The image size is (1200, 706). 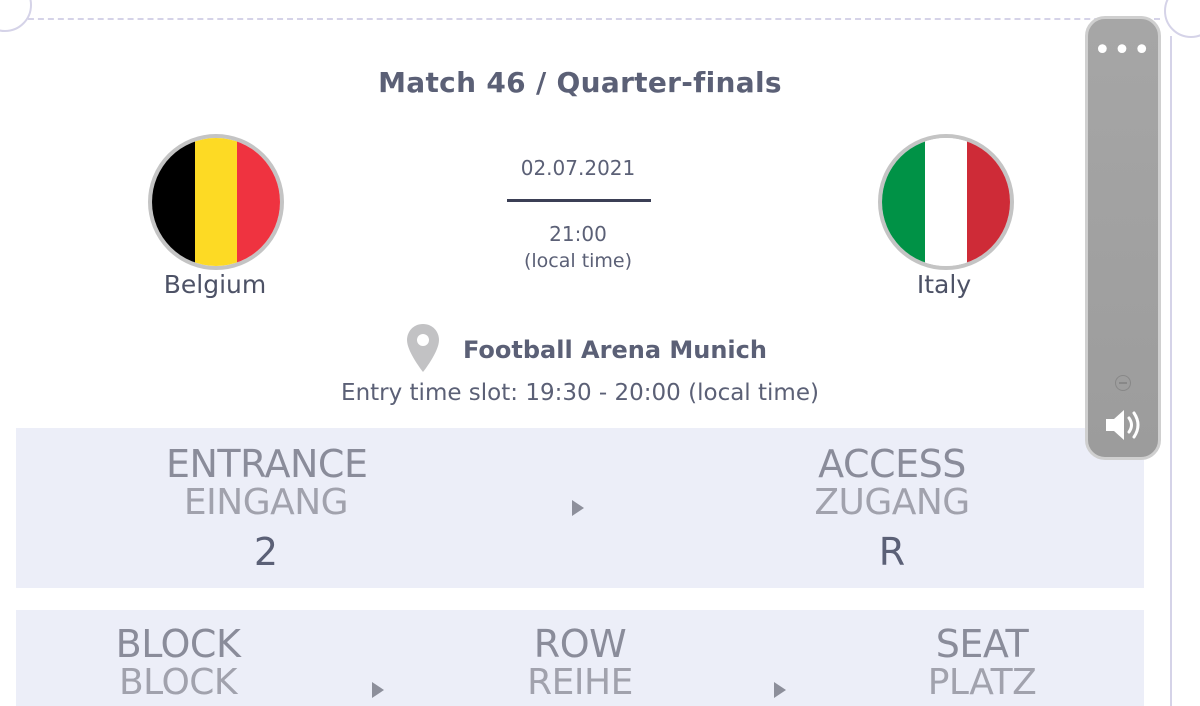 I want to click on date-divider, so click(x=579, y=200).